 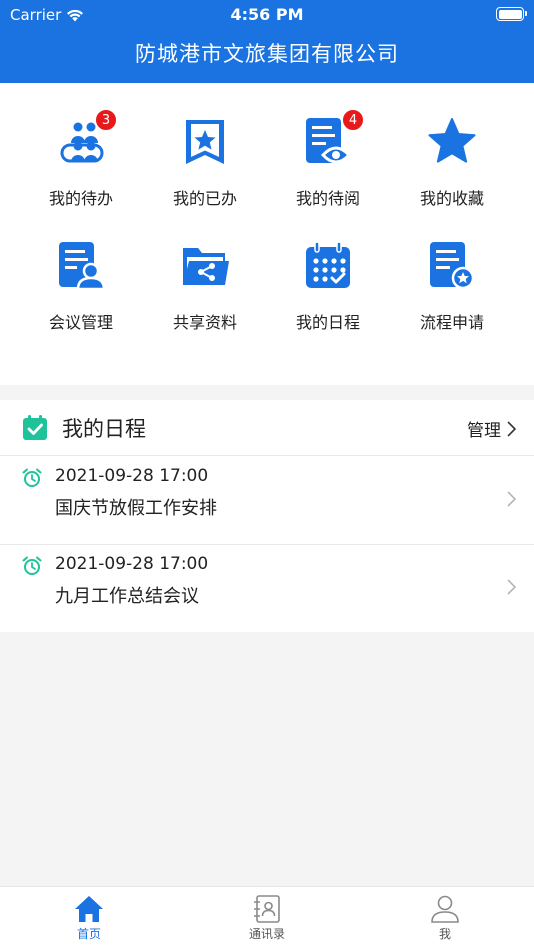 What do you see at coordinates (80, 322) in the screenshot?
I see `grid-item-label: 会议管理` at bounding box center [80, 322].